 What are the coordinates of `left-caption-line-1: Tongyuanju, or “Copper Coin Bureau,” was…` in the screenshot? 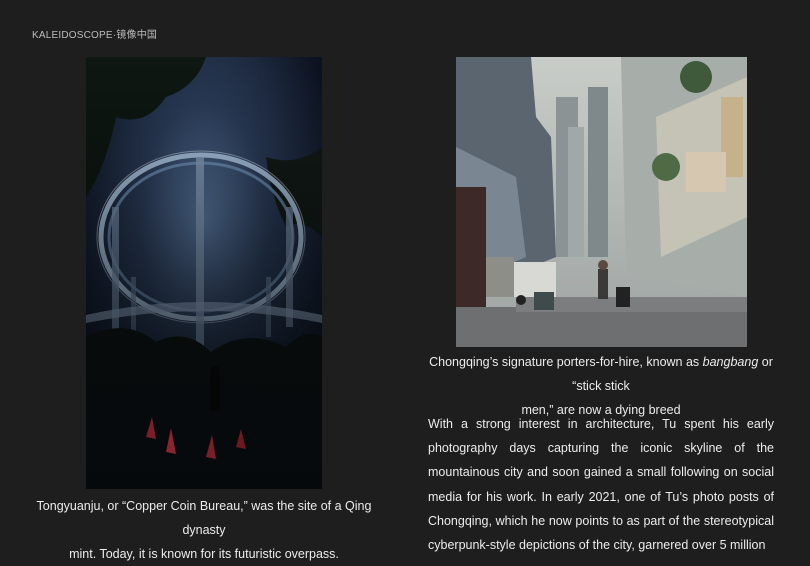 It's located at (204, 518).